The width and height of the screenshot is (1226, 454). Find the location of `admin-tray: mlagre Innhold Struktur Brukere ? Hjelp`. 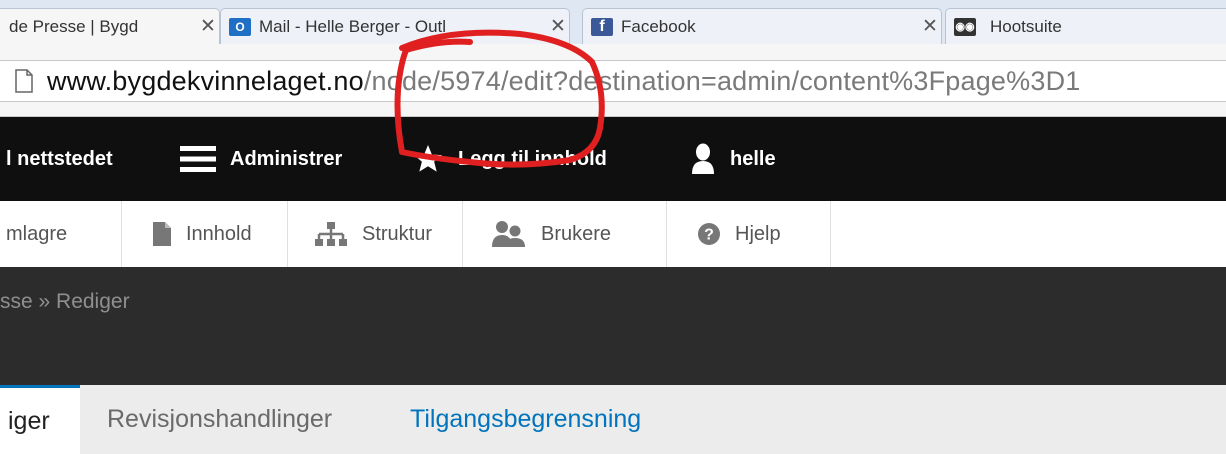

admin-tray: mlagre Innhold Struktur Brukere ? Hjelp is located at coordinates (613, 234).